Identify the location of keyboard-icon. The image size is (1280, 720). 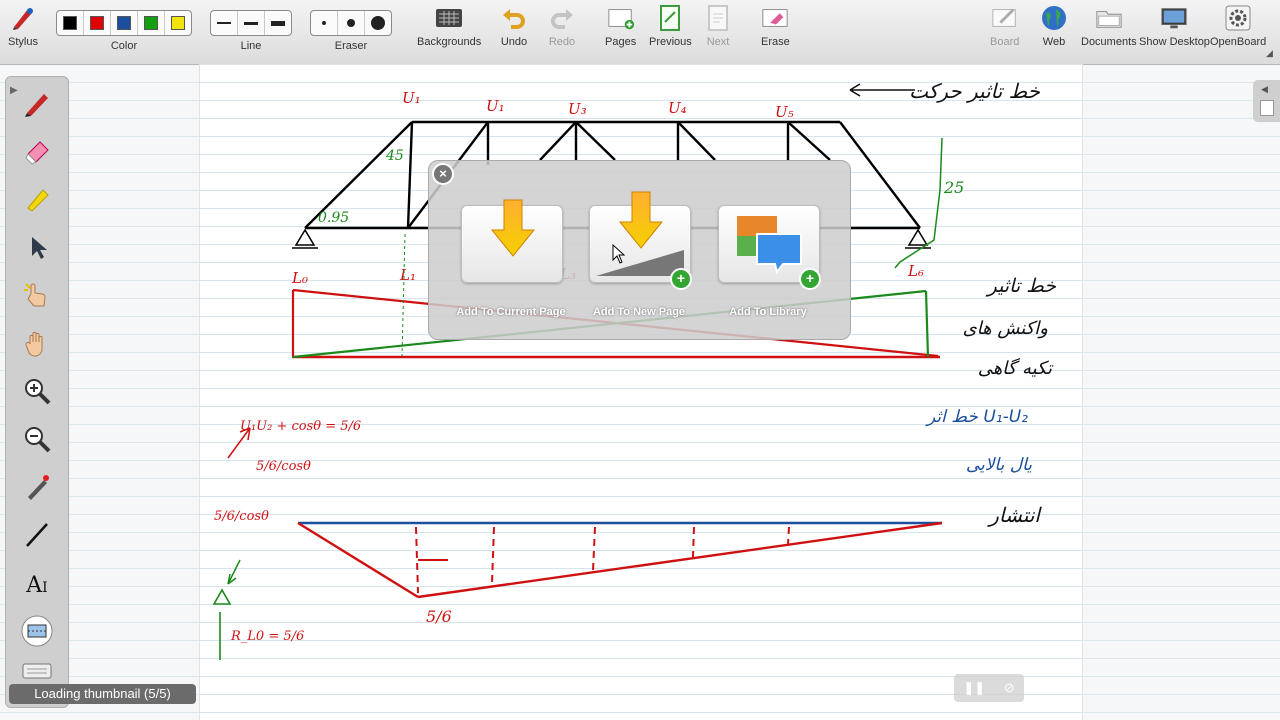
(37, 673).